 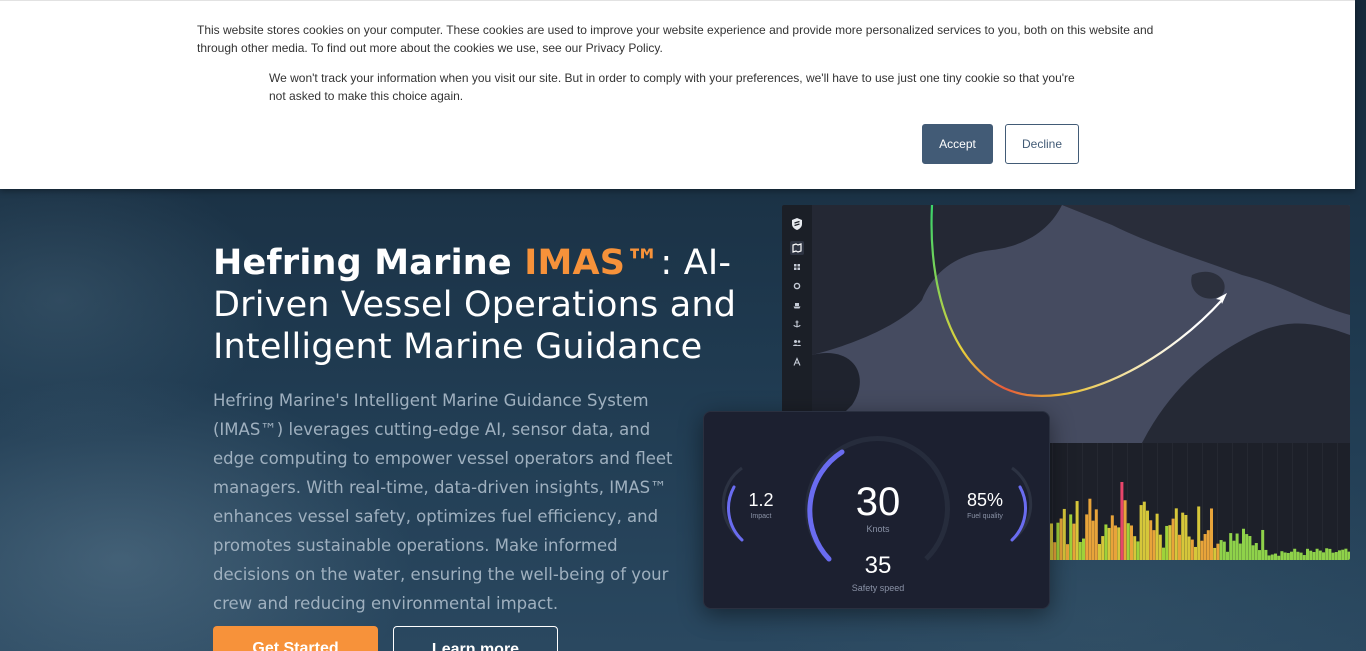 What do you see at coordinates (761, 500) in the screenshot?
I see `impact-value: 1.2` at bounding box center [761, 500].